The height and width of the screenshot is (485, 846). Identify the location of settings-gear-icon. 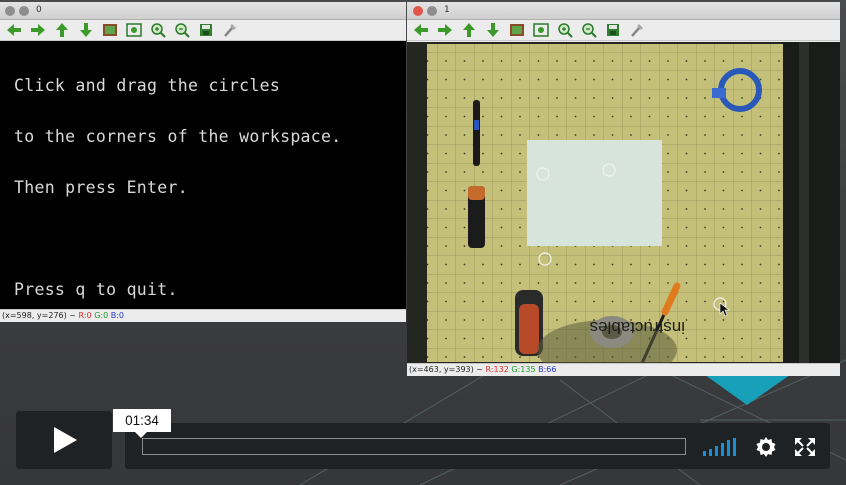
(766, 447).